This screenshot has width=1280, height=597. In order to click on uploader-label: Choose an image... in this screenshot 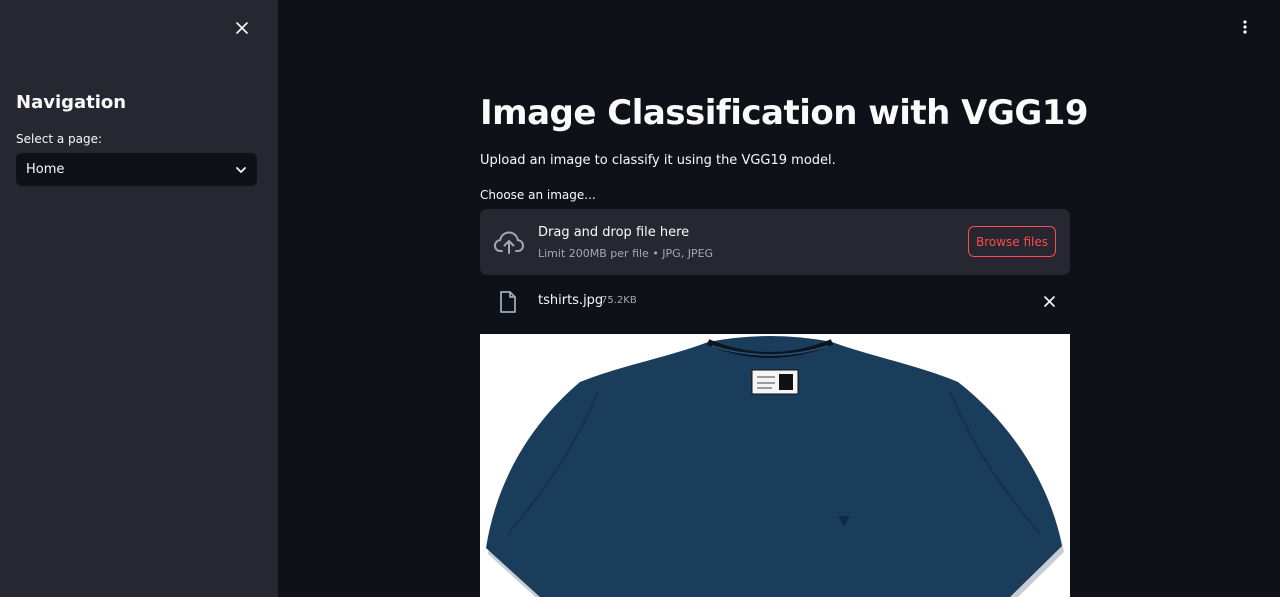, I will do `click(538, 195)`.